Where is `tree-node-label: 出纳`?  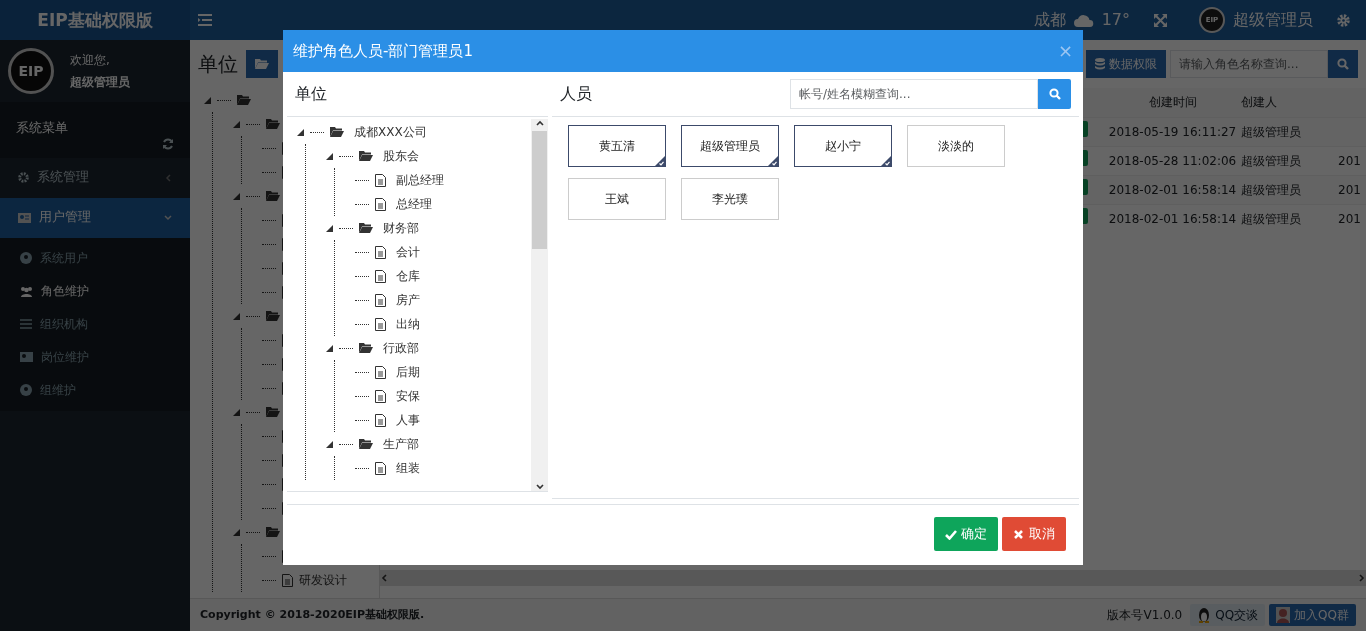 tree-node-label: 出纳 is located at coordinates (408, 324).